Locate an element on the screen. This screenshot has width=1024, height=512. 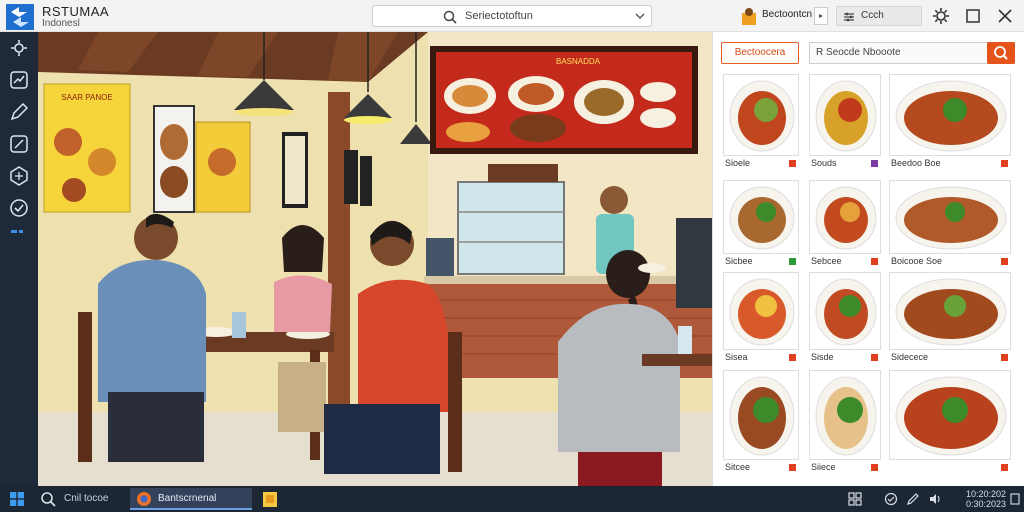
panel-search-button is located at coordinates (1001, 53).